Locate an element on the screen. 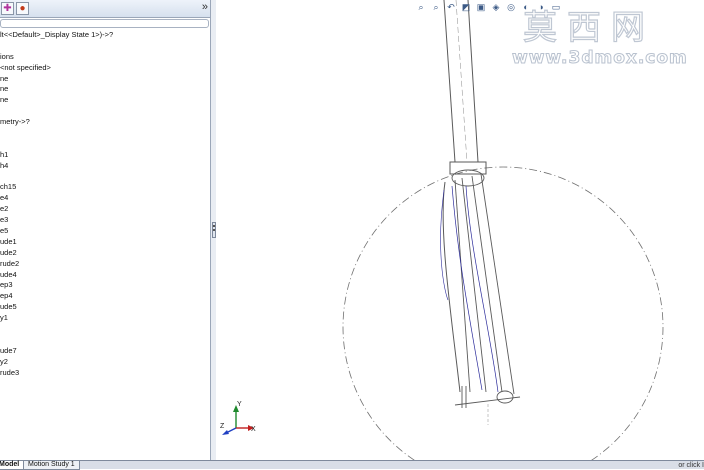 The width and height of the screenshot is (704, 470). watermark-logo: 莫西网 is located at coordinates (588, 27).